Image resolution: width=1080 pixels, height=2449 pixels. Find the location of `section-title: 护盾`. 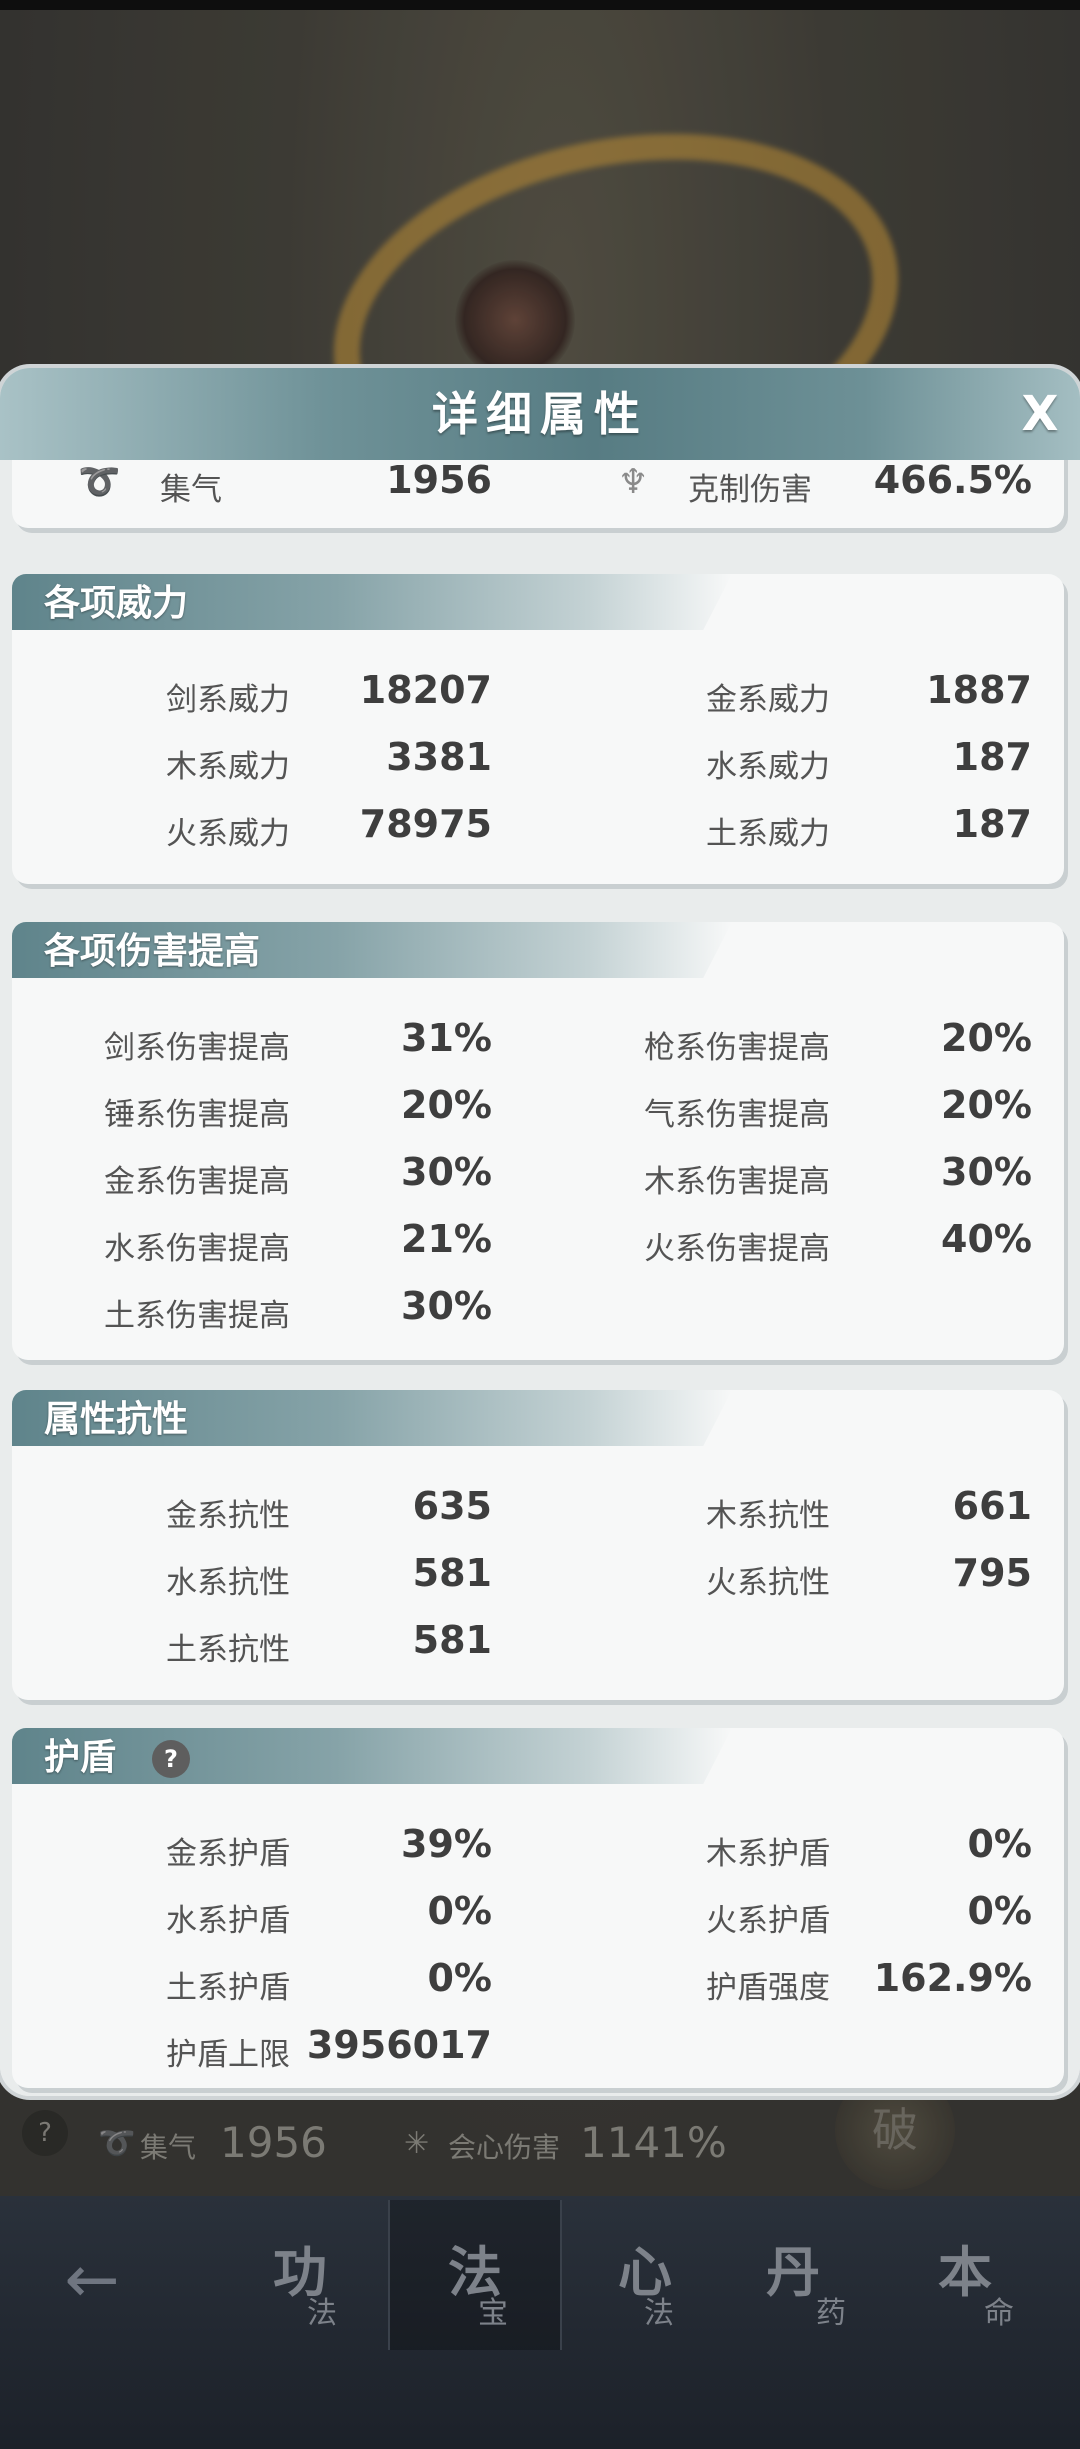

section-title: 护盾 is located at coordinates (80, 1757).